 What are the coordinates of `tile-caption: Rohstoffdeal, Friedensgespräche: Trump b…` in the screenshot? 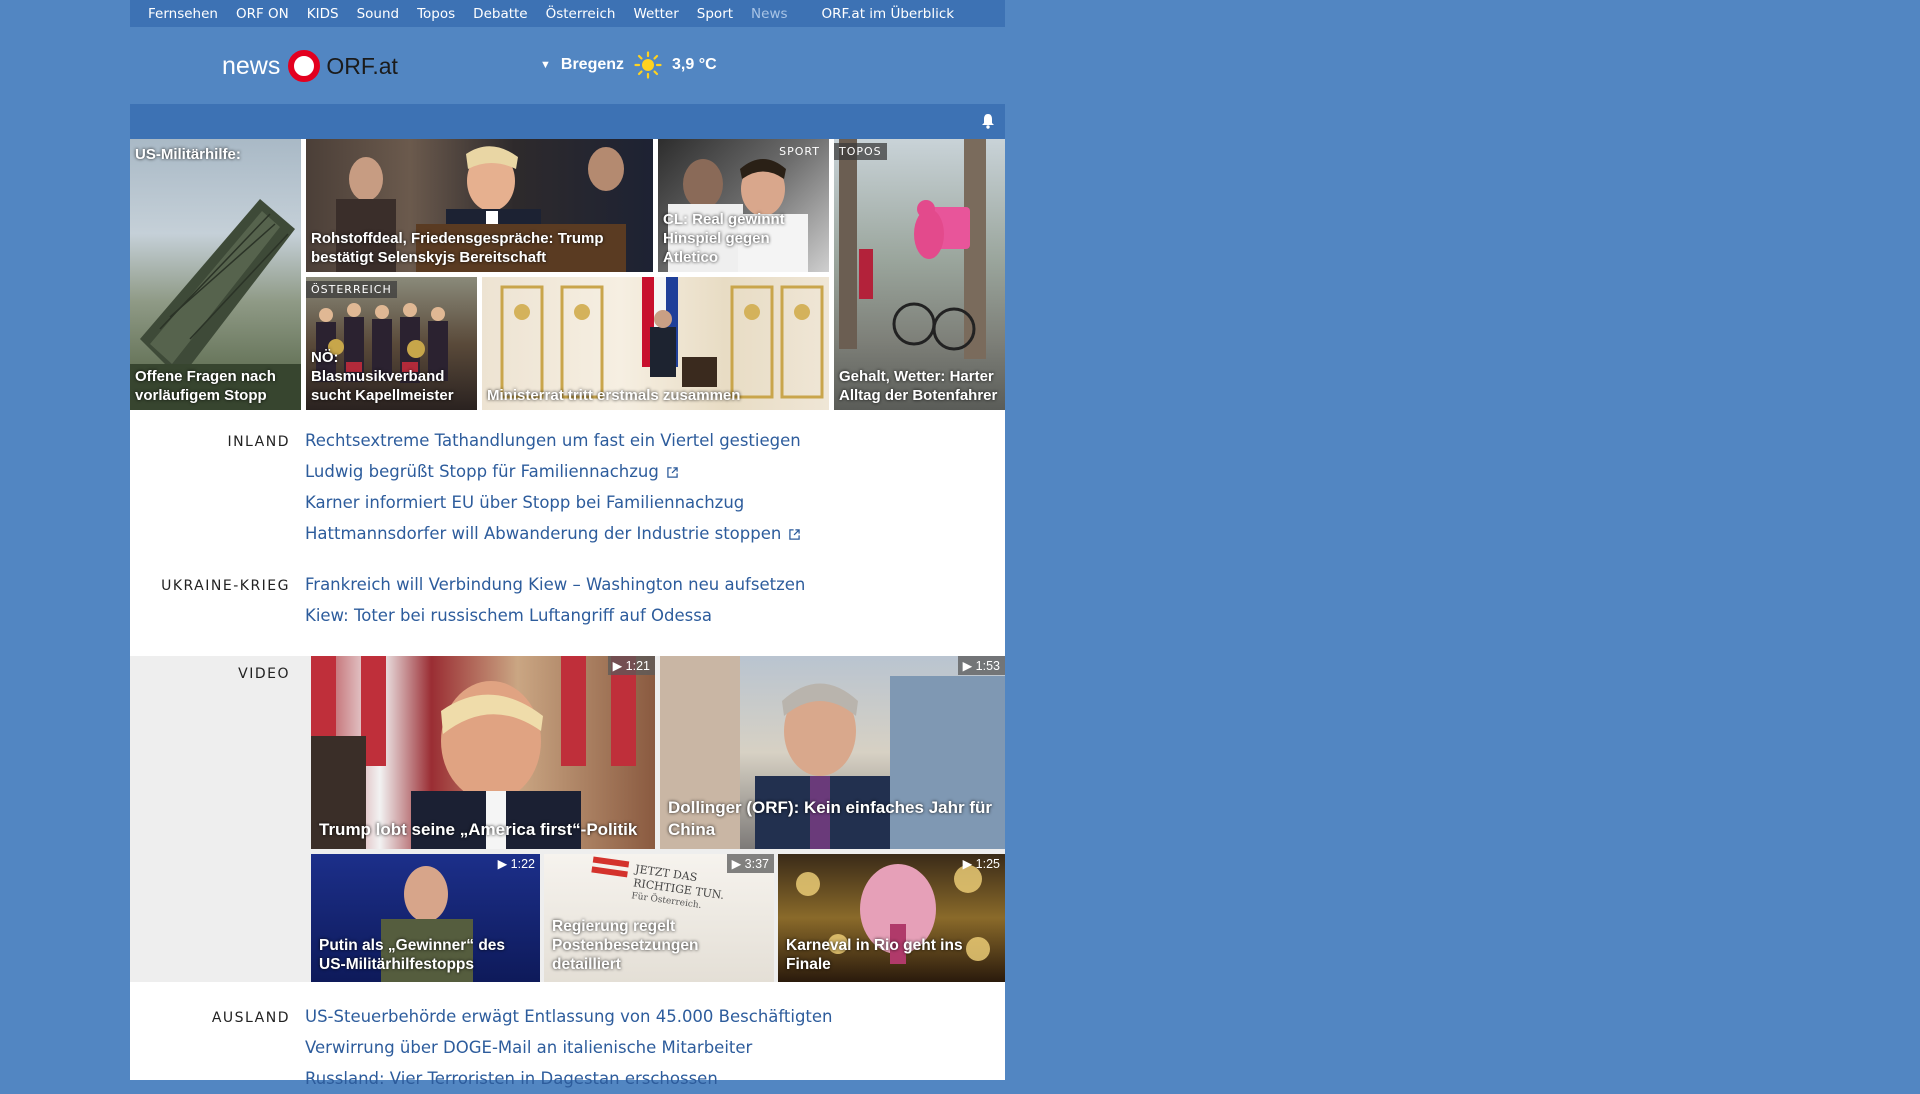 It's located at (457, 248).